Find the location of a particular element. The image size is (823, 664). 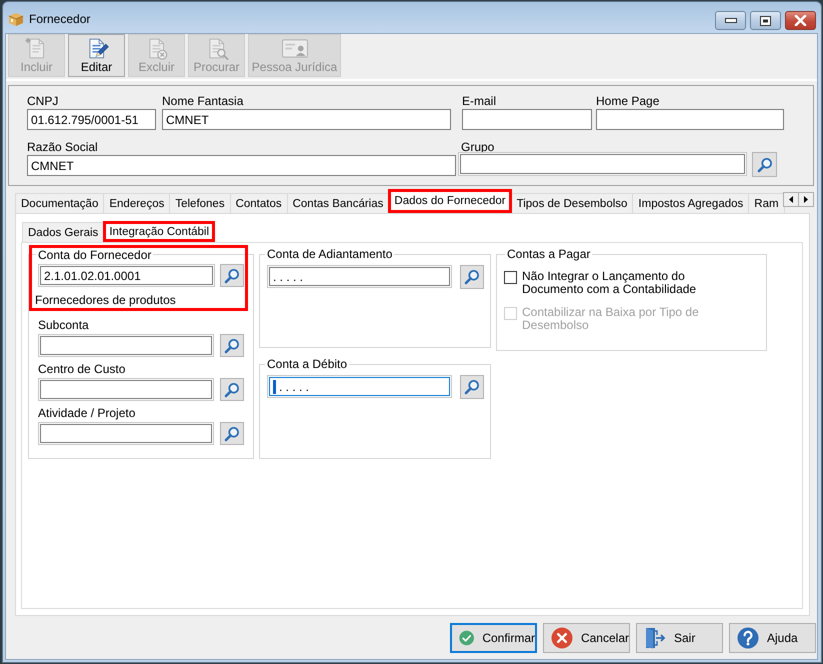

field-label: Razão Social is located at coordinates (62, 147).